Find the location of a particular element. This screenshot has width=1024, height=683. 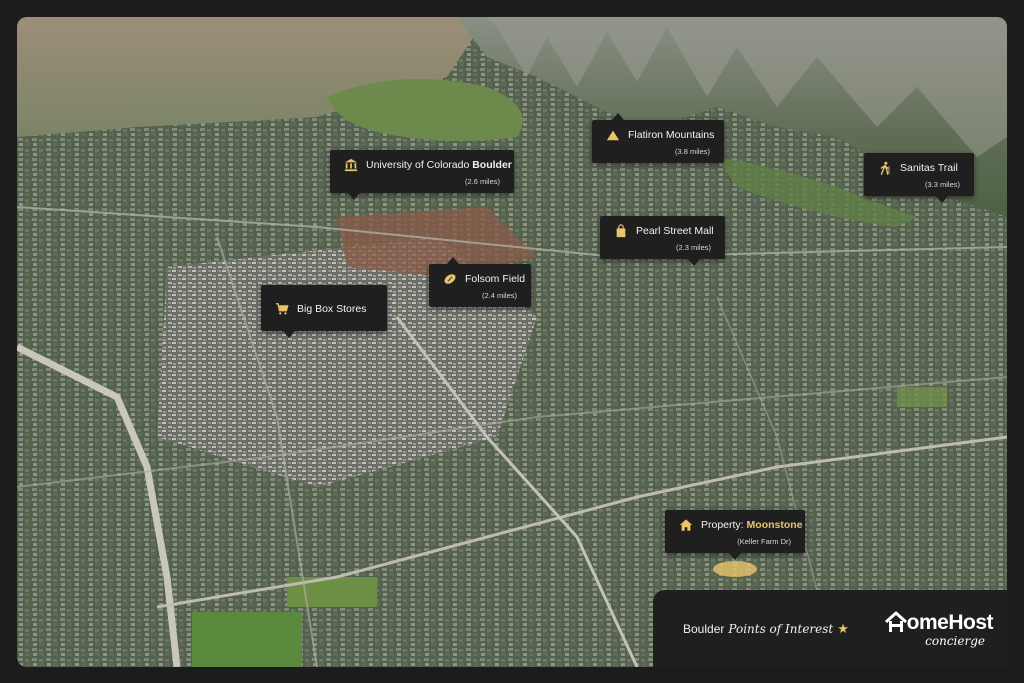

park-field is located at coordinates (247, 639).